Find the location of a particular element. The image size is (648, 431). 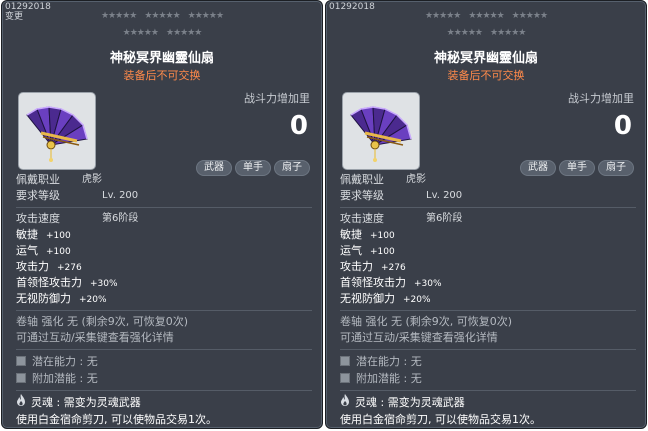

item-title: 神秘冥界幽靈仙扇 is located at coordinates (161, 58).